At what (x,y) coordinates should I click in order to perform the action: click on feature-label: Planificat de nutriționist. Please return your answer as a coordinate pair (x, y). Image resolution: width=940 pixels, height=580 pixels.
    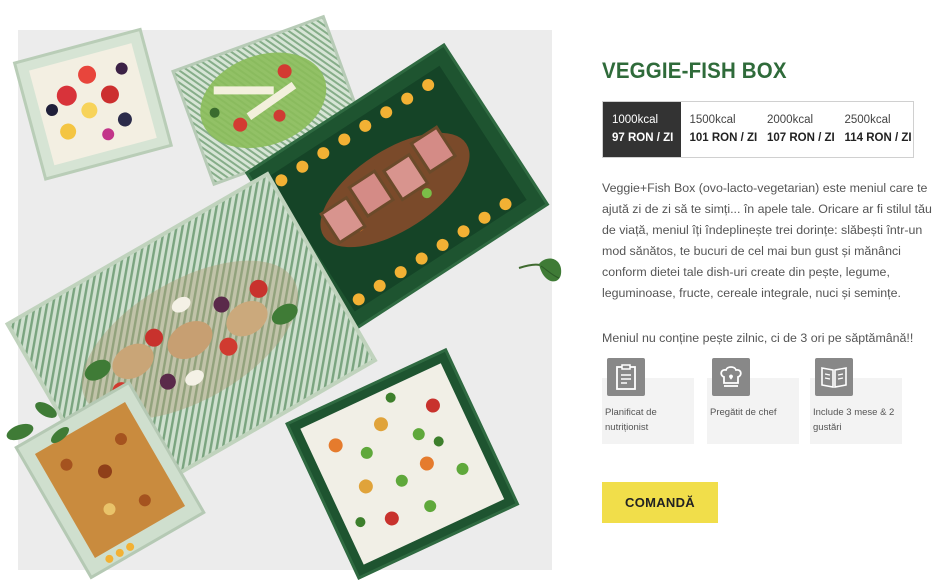
    Looking at the image, I should click on (631, 420).